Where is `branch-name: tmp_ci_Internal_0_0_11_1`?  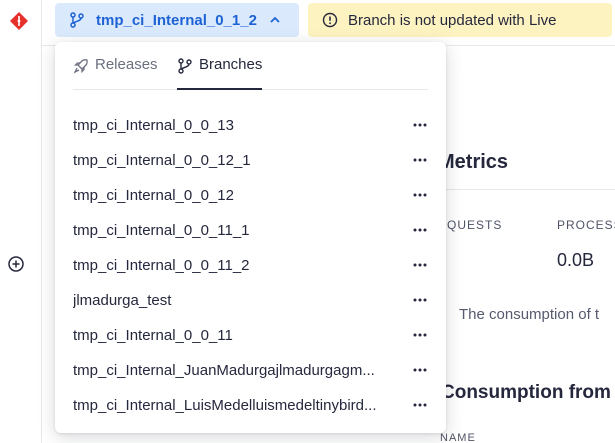
branch-name: tmp_ci_Internal_0_0_11_1 is located at coordinates (161, 230).